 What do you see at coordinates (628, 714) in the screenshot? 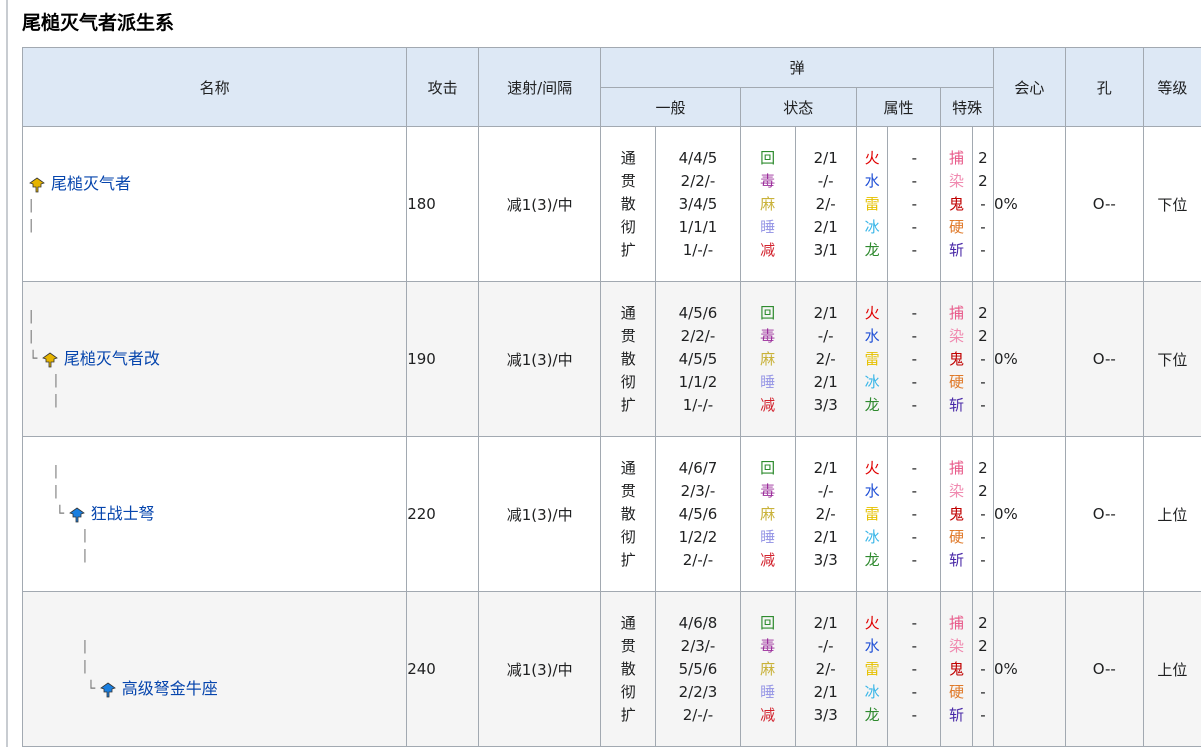
I see `general-ammo-label-item: 扩` at bounding box center [628, 714].